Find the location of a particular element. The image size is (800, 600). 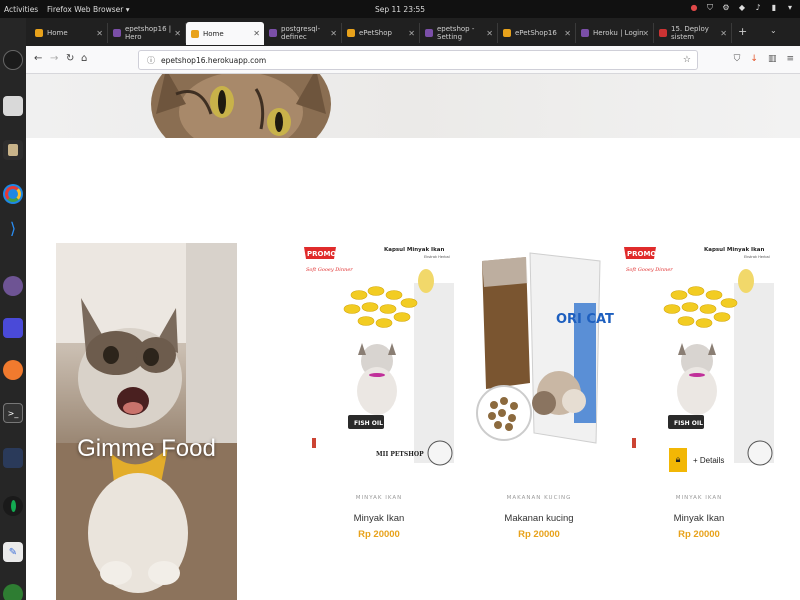

url-bar: ⓘ epetshop16.herokuapp.com ☆ is located at coordinates (418, 60).